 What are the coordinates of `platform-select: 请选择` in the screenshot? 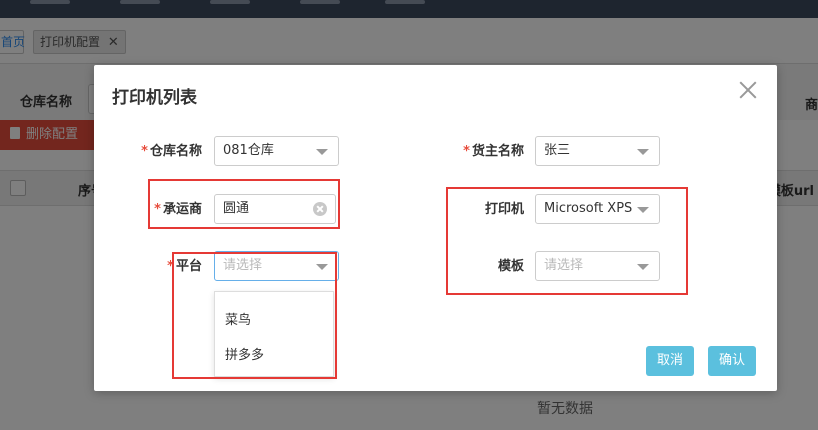 It's located at (276, 266).